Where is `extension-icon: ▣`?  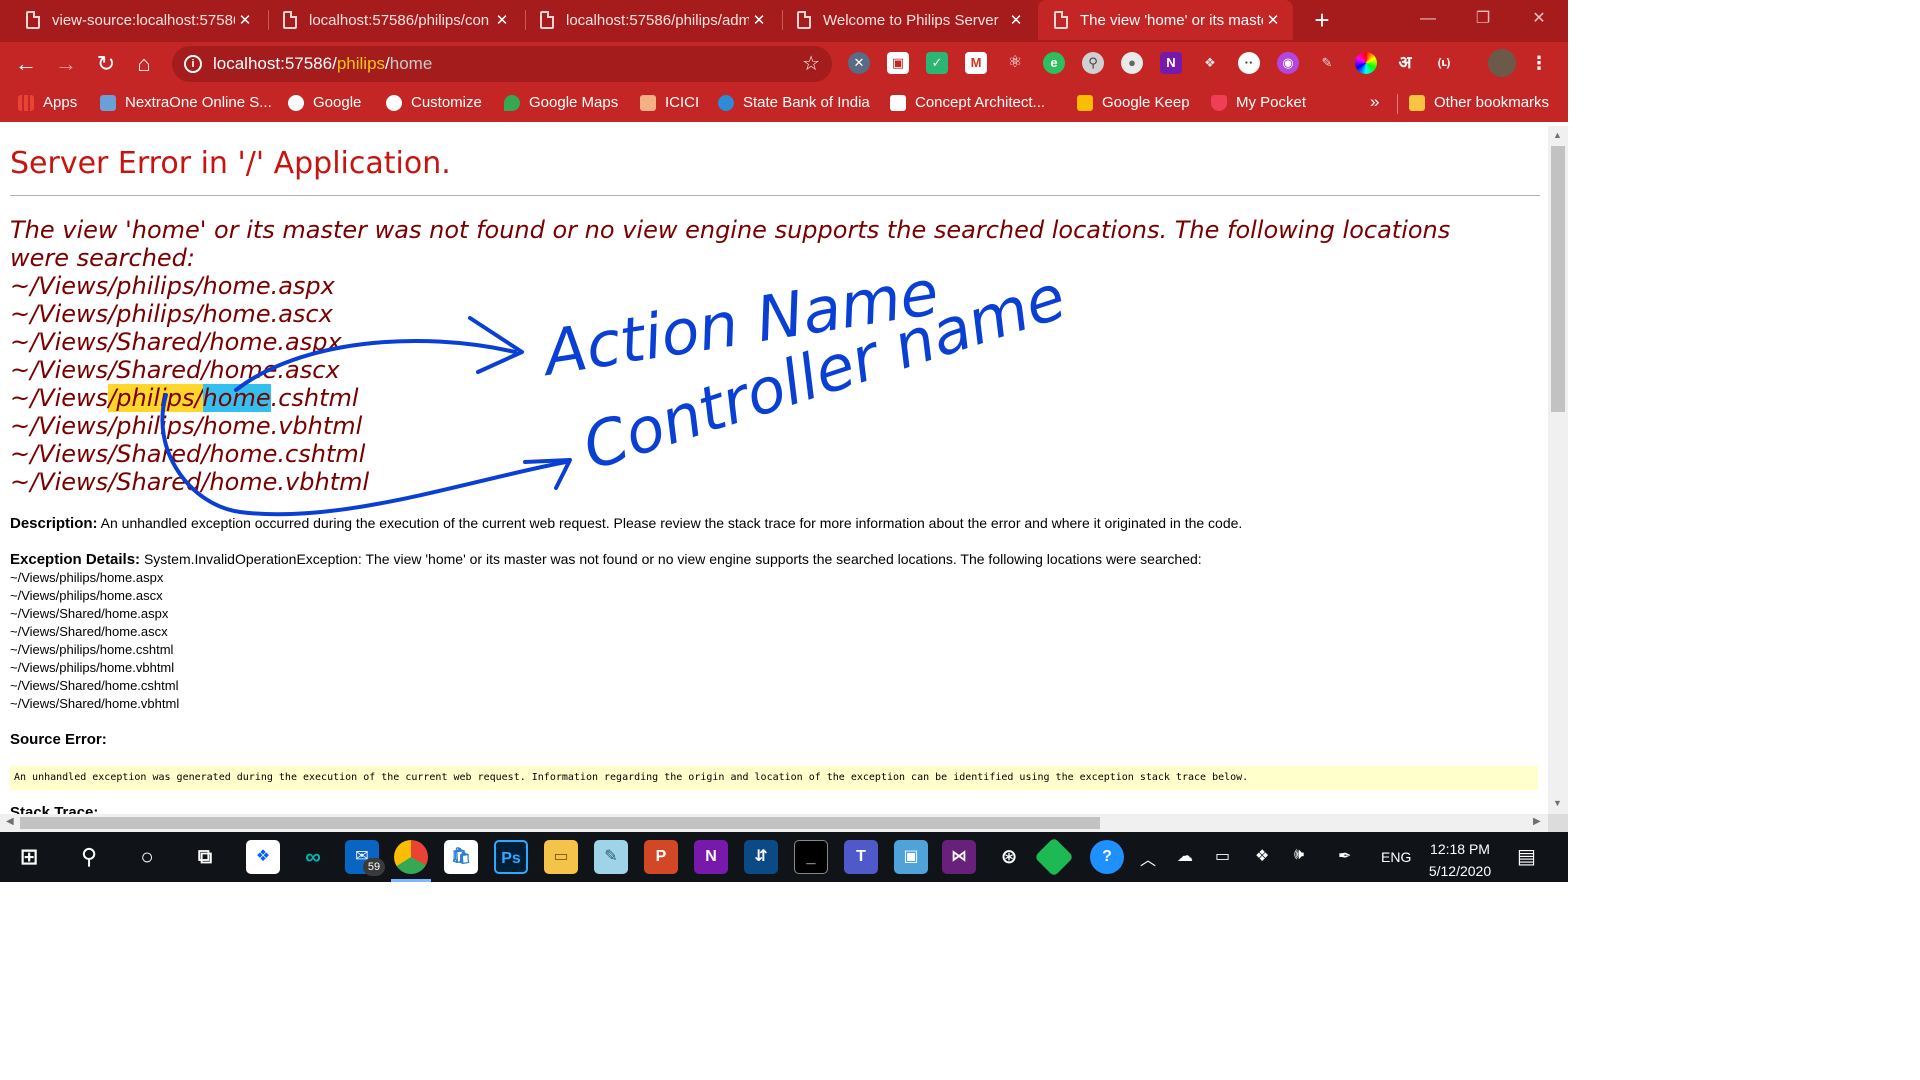 extension-icon: ▣ is located at coordinates (898, 63).